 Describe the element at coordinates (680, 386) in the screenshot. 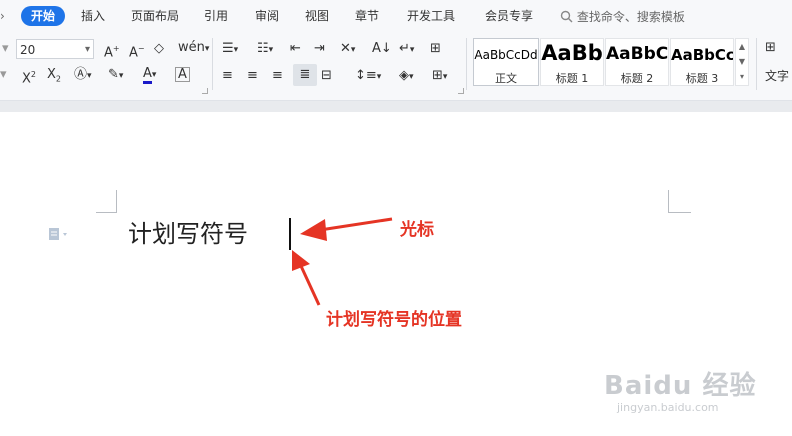

I see `baidu-watermark: Baidu 经验` at that location.